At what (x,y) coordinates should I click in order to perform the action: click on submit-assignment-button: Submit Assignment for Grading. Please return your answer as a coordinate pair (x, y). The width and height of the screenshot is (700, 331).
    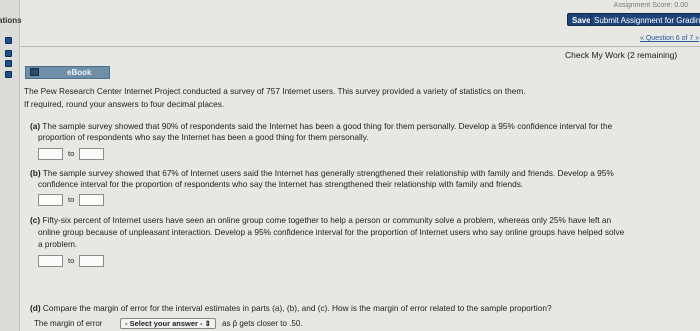
    Looking at the image, I should click on (645, 19).